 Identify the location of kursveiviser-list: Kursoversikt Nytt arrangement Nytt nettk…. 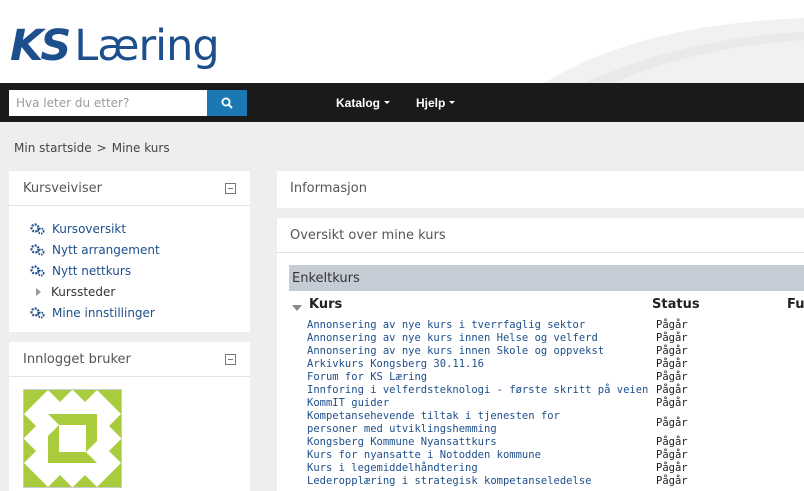
(129, 264).